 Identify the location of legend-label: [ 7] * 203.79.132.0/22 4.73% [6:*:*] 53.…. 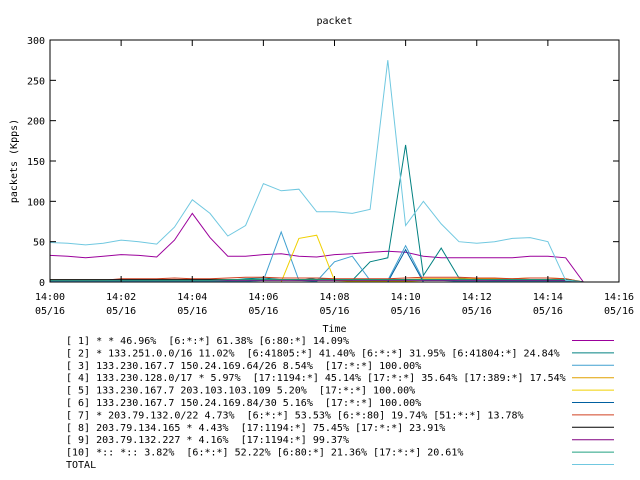
(295, 415).